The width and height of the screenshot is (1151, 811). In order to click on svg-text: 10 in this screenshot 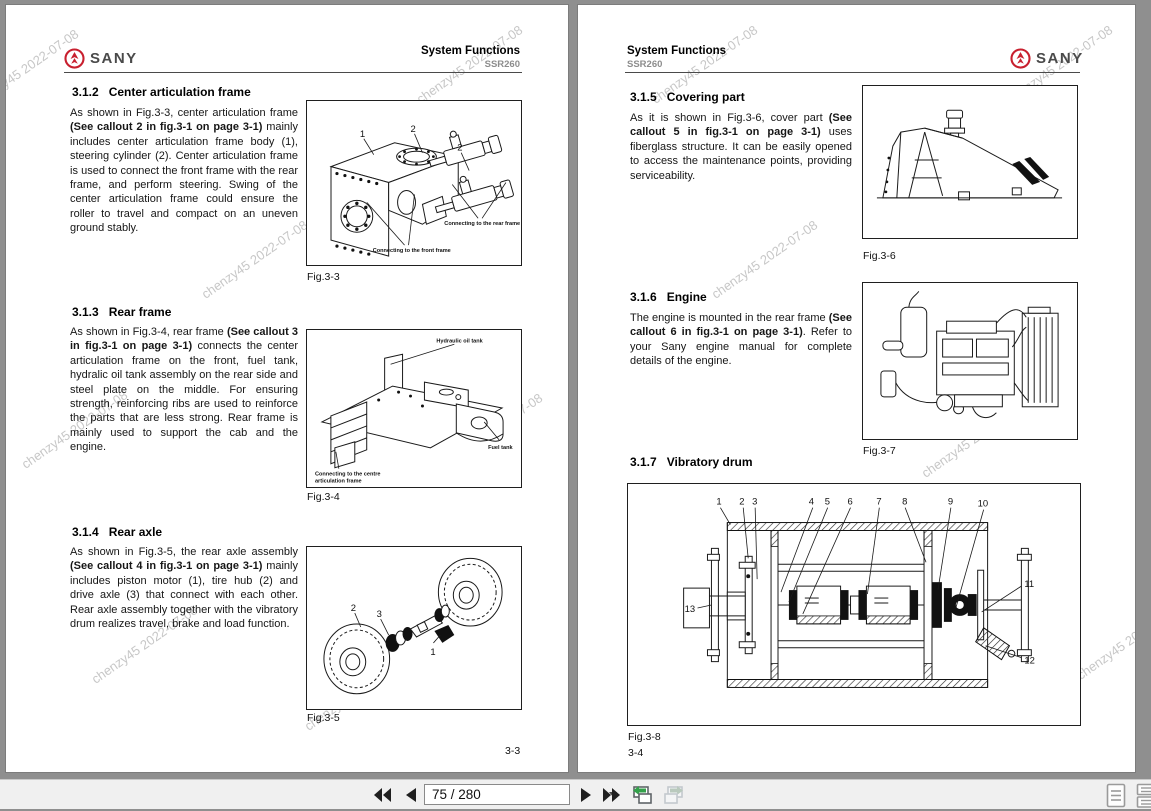, I will do `click(983, 504)`.